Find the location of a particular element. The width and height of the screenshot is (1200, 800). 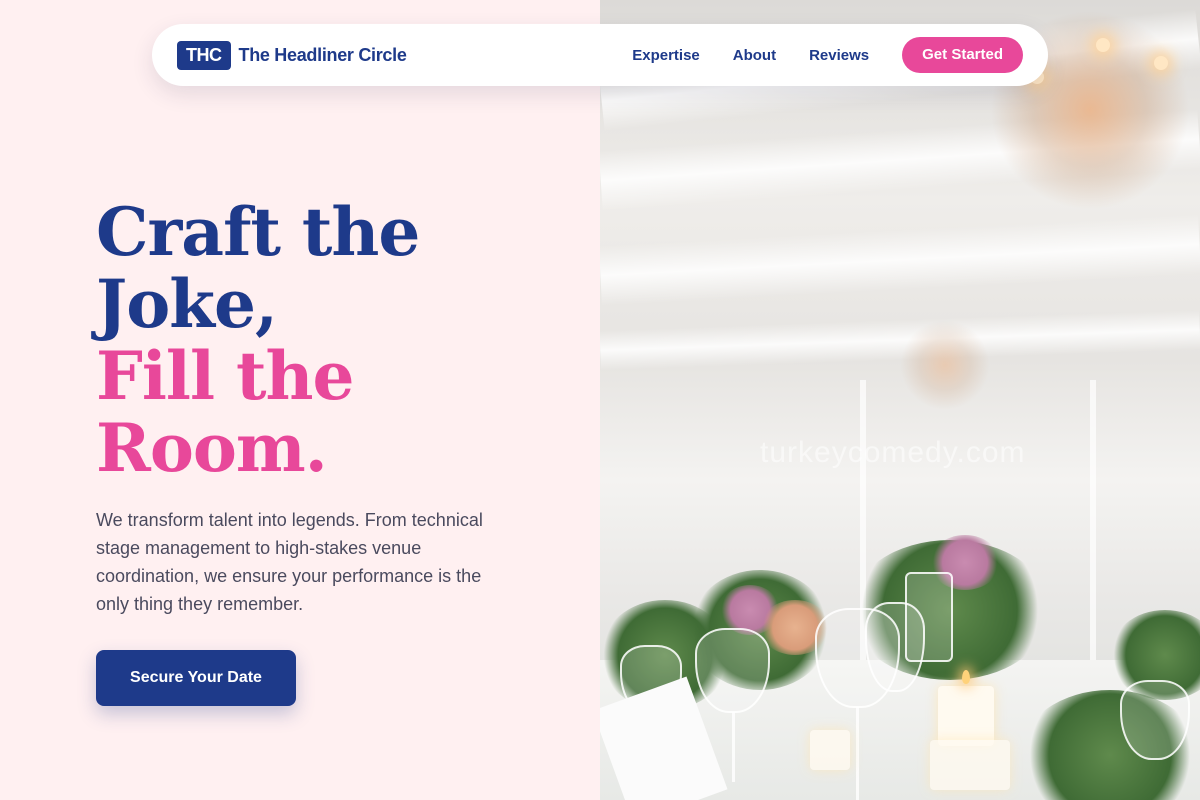

nav-link-reviews: Reviews is located at coordinates (839, 55).